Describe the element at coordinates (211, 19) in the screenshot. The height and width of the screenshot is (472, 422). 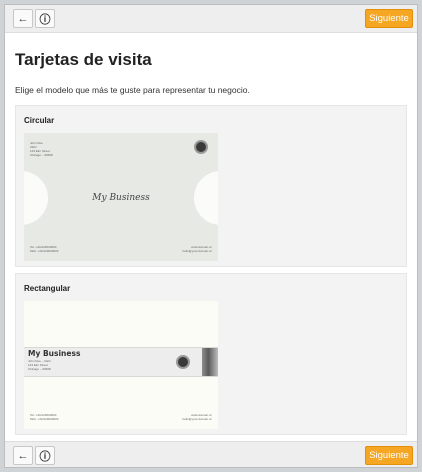
I see `top-toolbar: ← ⓘ Siguiente` at that location.